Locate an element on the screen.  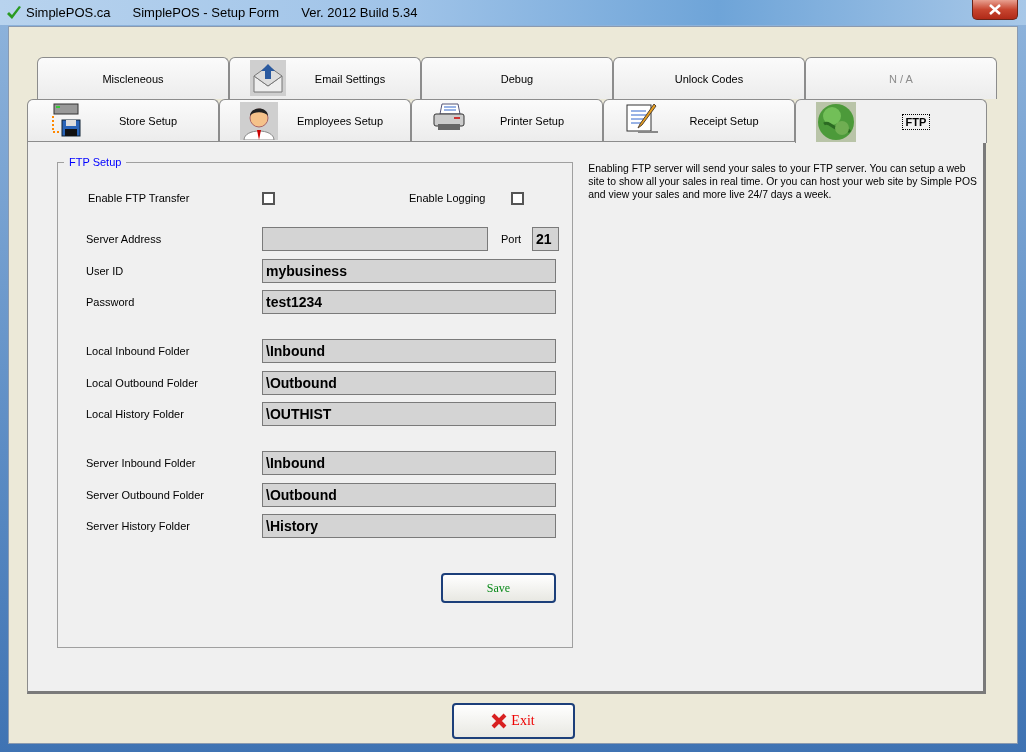
input-field is located at coordinates (375, 239).